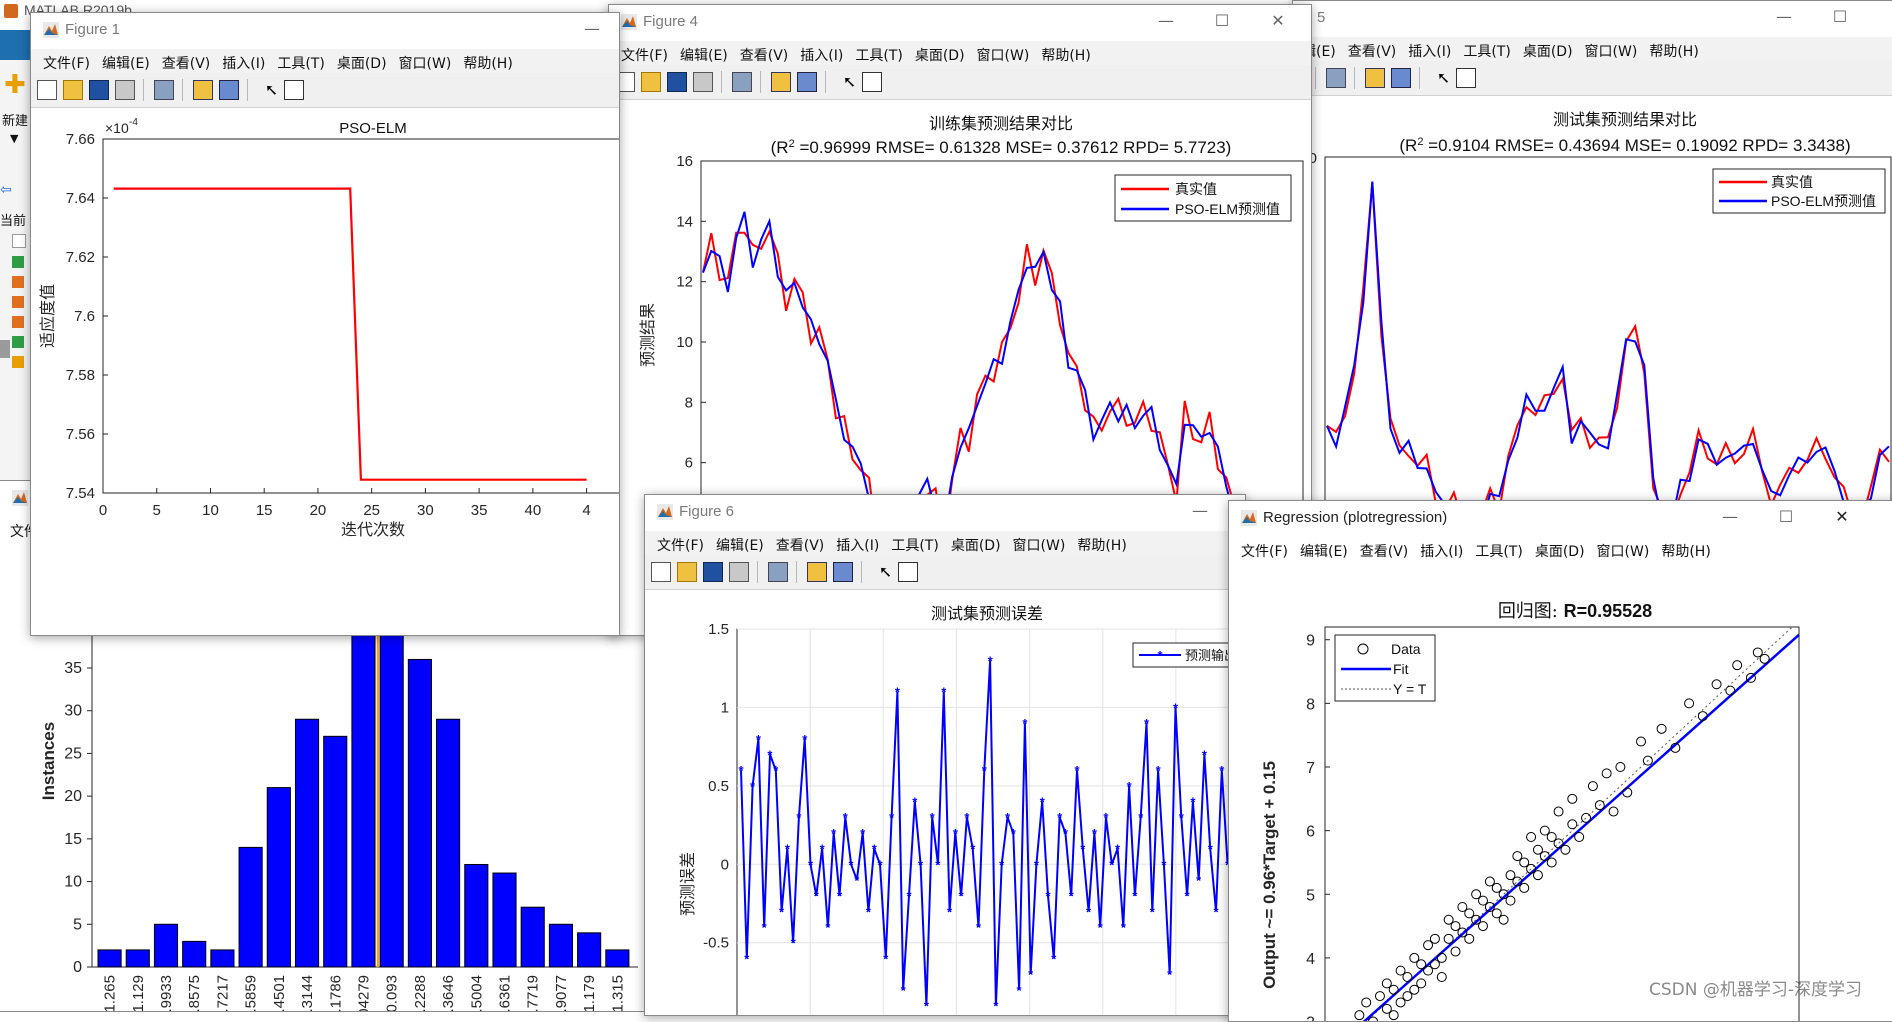 This screenshot has height=1022, width=1892. What do you see at coordinates (80, 257) in the screenshot?
I see `fig1-ytick-label: 7.62` at bounding box center [80, 257].